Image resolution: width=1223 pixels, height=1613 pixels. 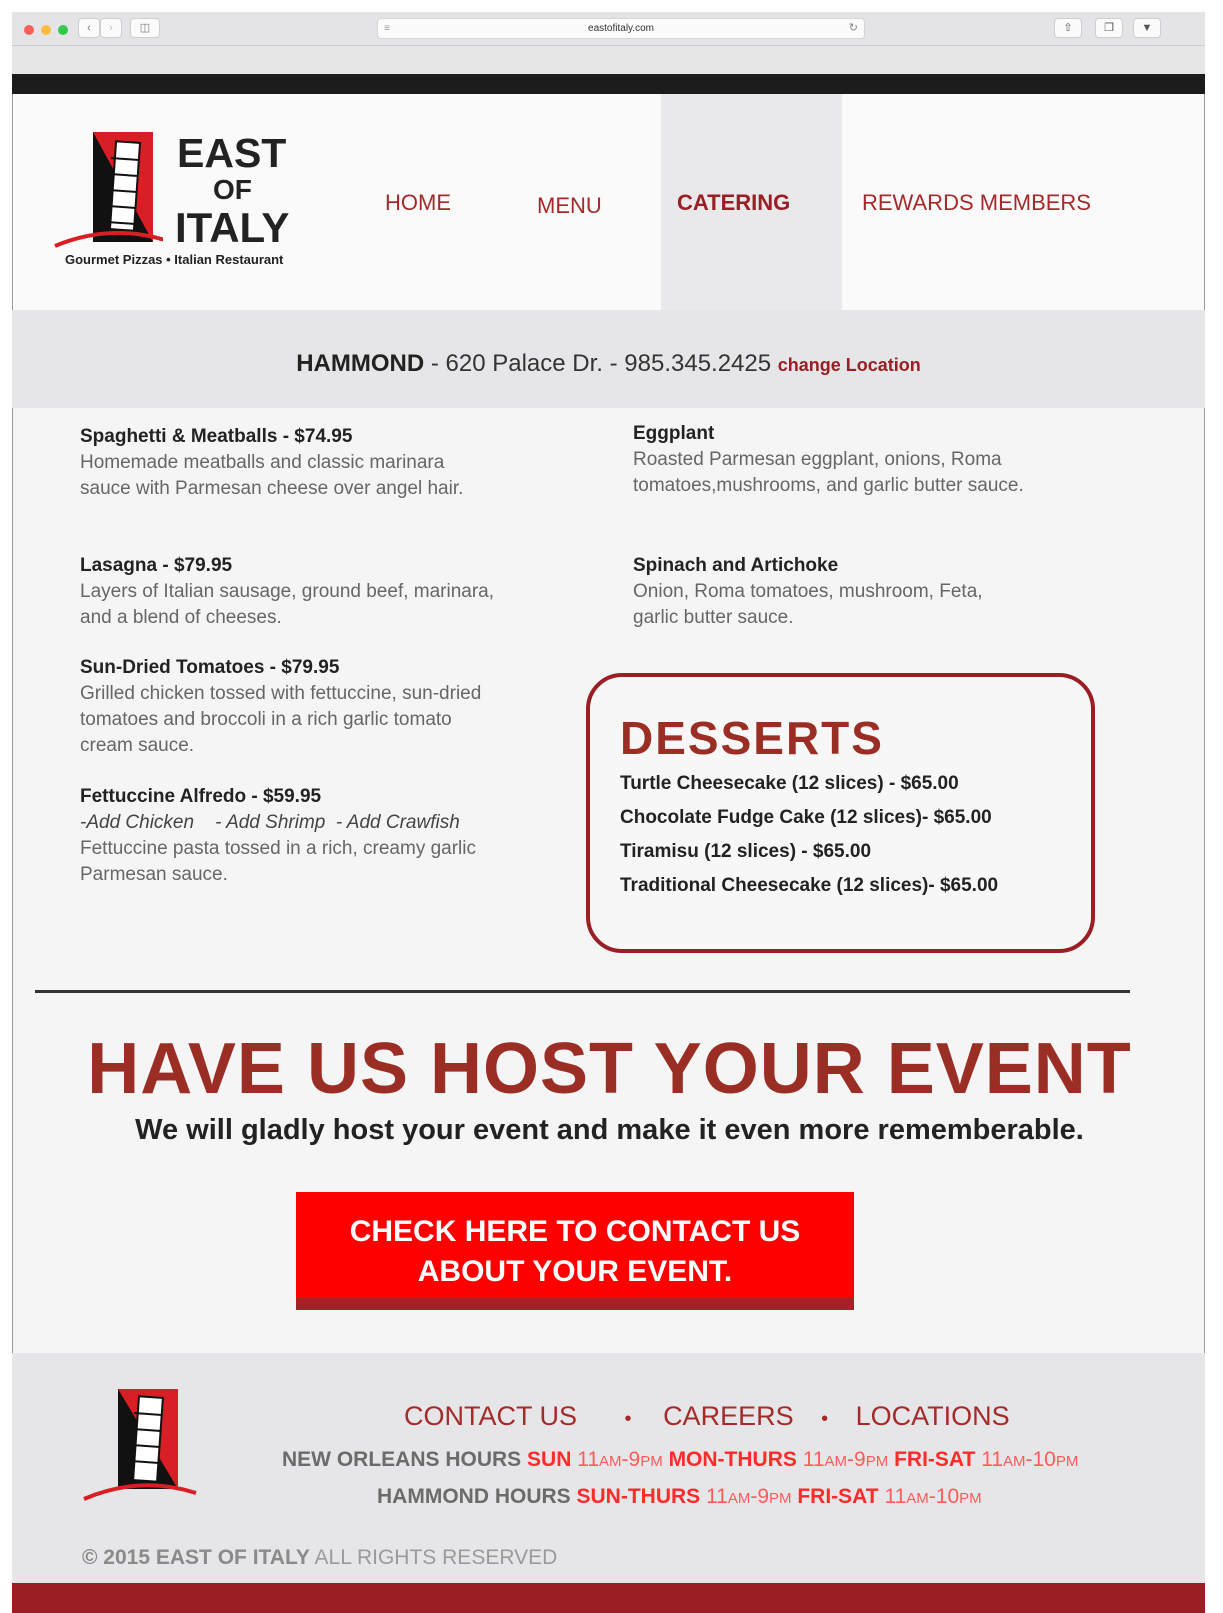 What do you see at coordinates (846, 1459) in the screenshot?
I see `hours-time: 11AM-9PM` at bounding box center [846, 1459].